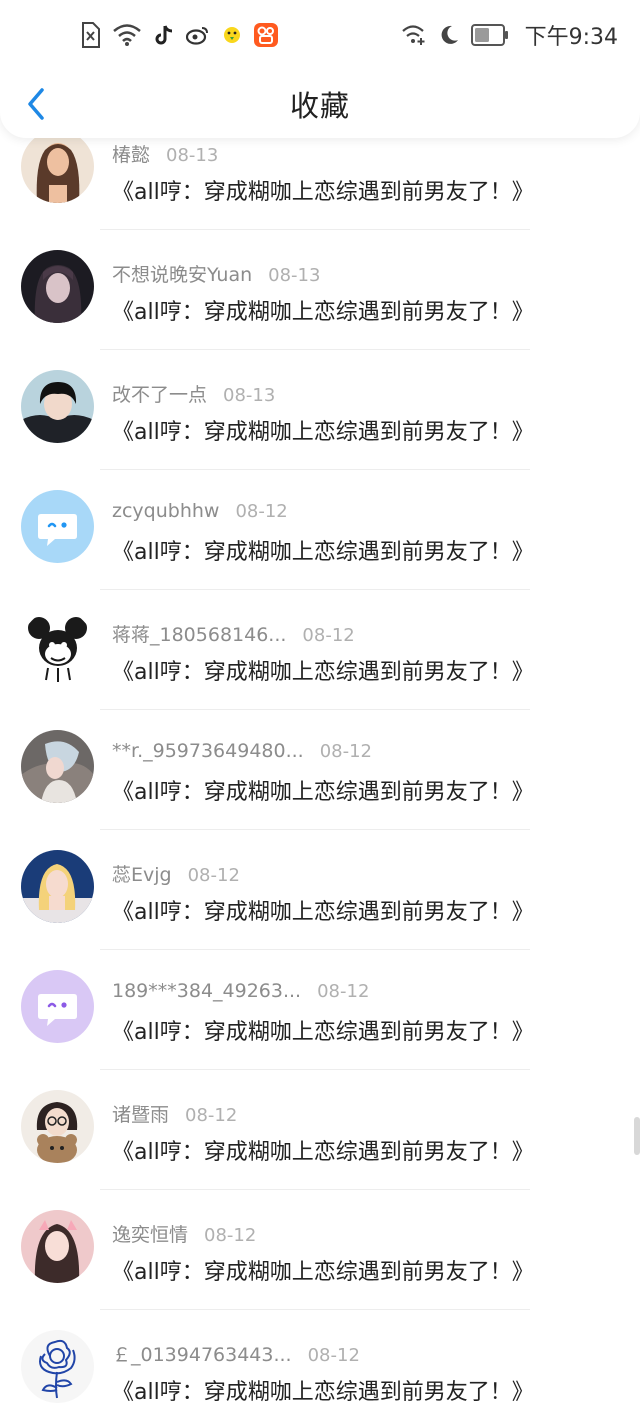 The height and width of the screenshot is (1422, 640). Describe the element at coordinates (320, 890) in the screenshot. I see `list-item: 蕊Evjg 08-12 《all哼：穿成糊咖上恋综遇到前男友了！》` at that location.